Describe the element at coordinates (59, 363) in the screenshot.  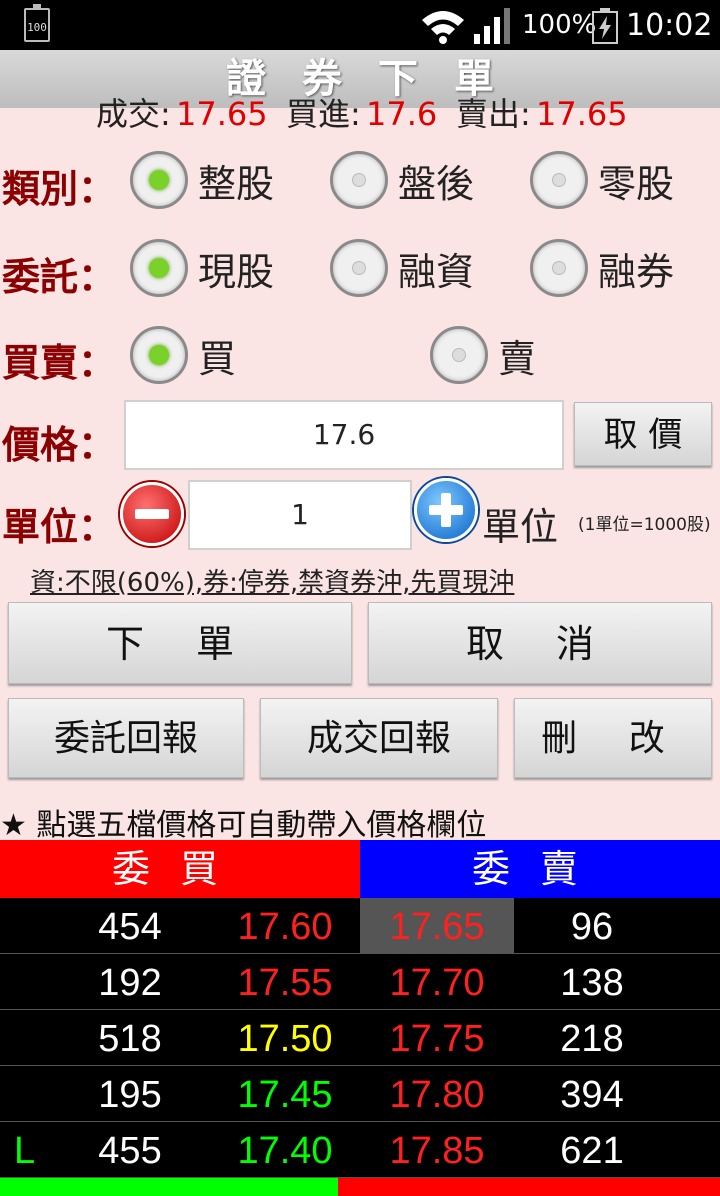
I see `side-label: 買賣：` at that location.